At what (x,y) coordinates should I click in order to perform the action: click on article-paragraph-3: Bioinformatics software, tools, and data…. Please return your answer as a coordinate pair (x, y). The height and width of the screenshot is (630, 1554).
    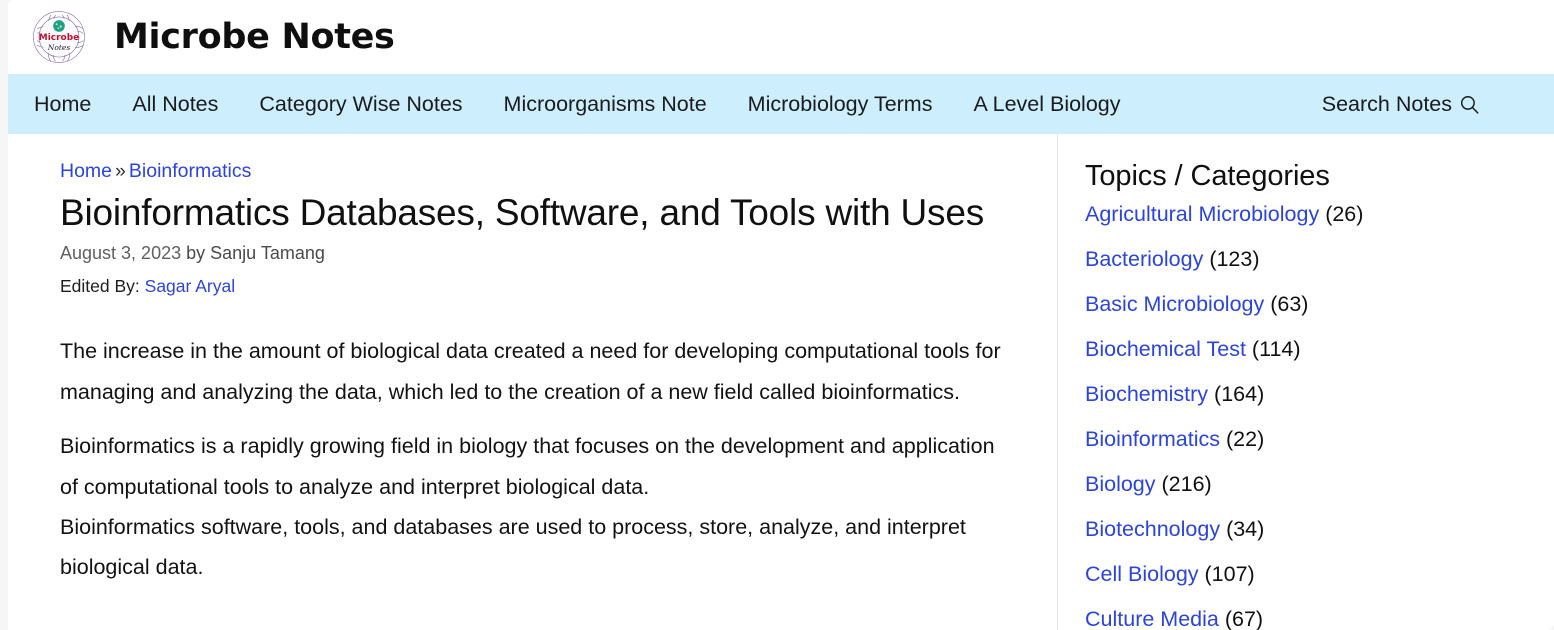
    Looking at the image, I should click on (513, 547).